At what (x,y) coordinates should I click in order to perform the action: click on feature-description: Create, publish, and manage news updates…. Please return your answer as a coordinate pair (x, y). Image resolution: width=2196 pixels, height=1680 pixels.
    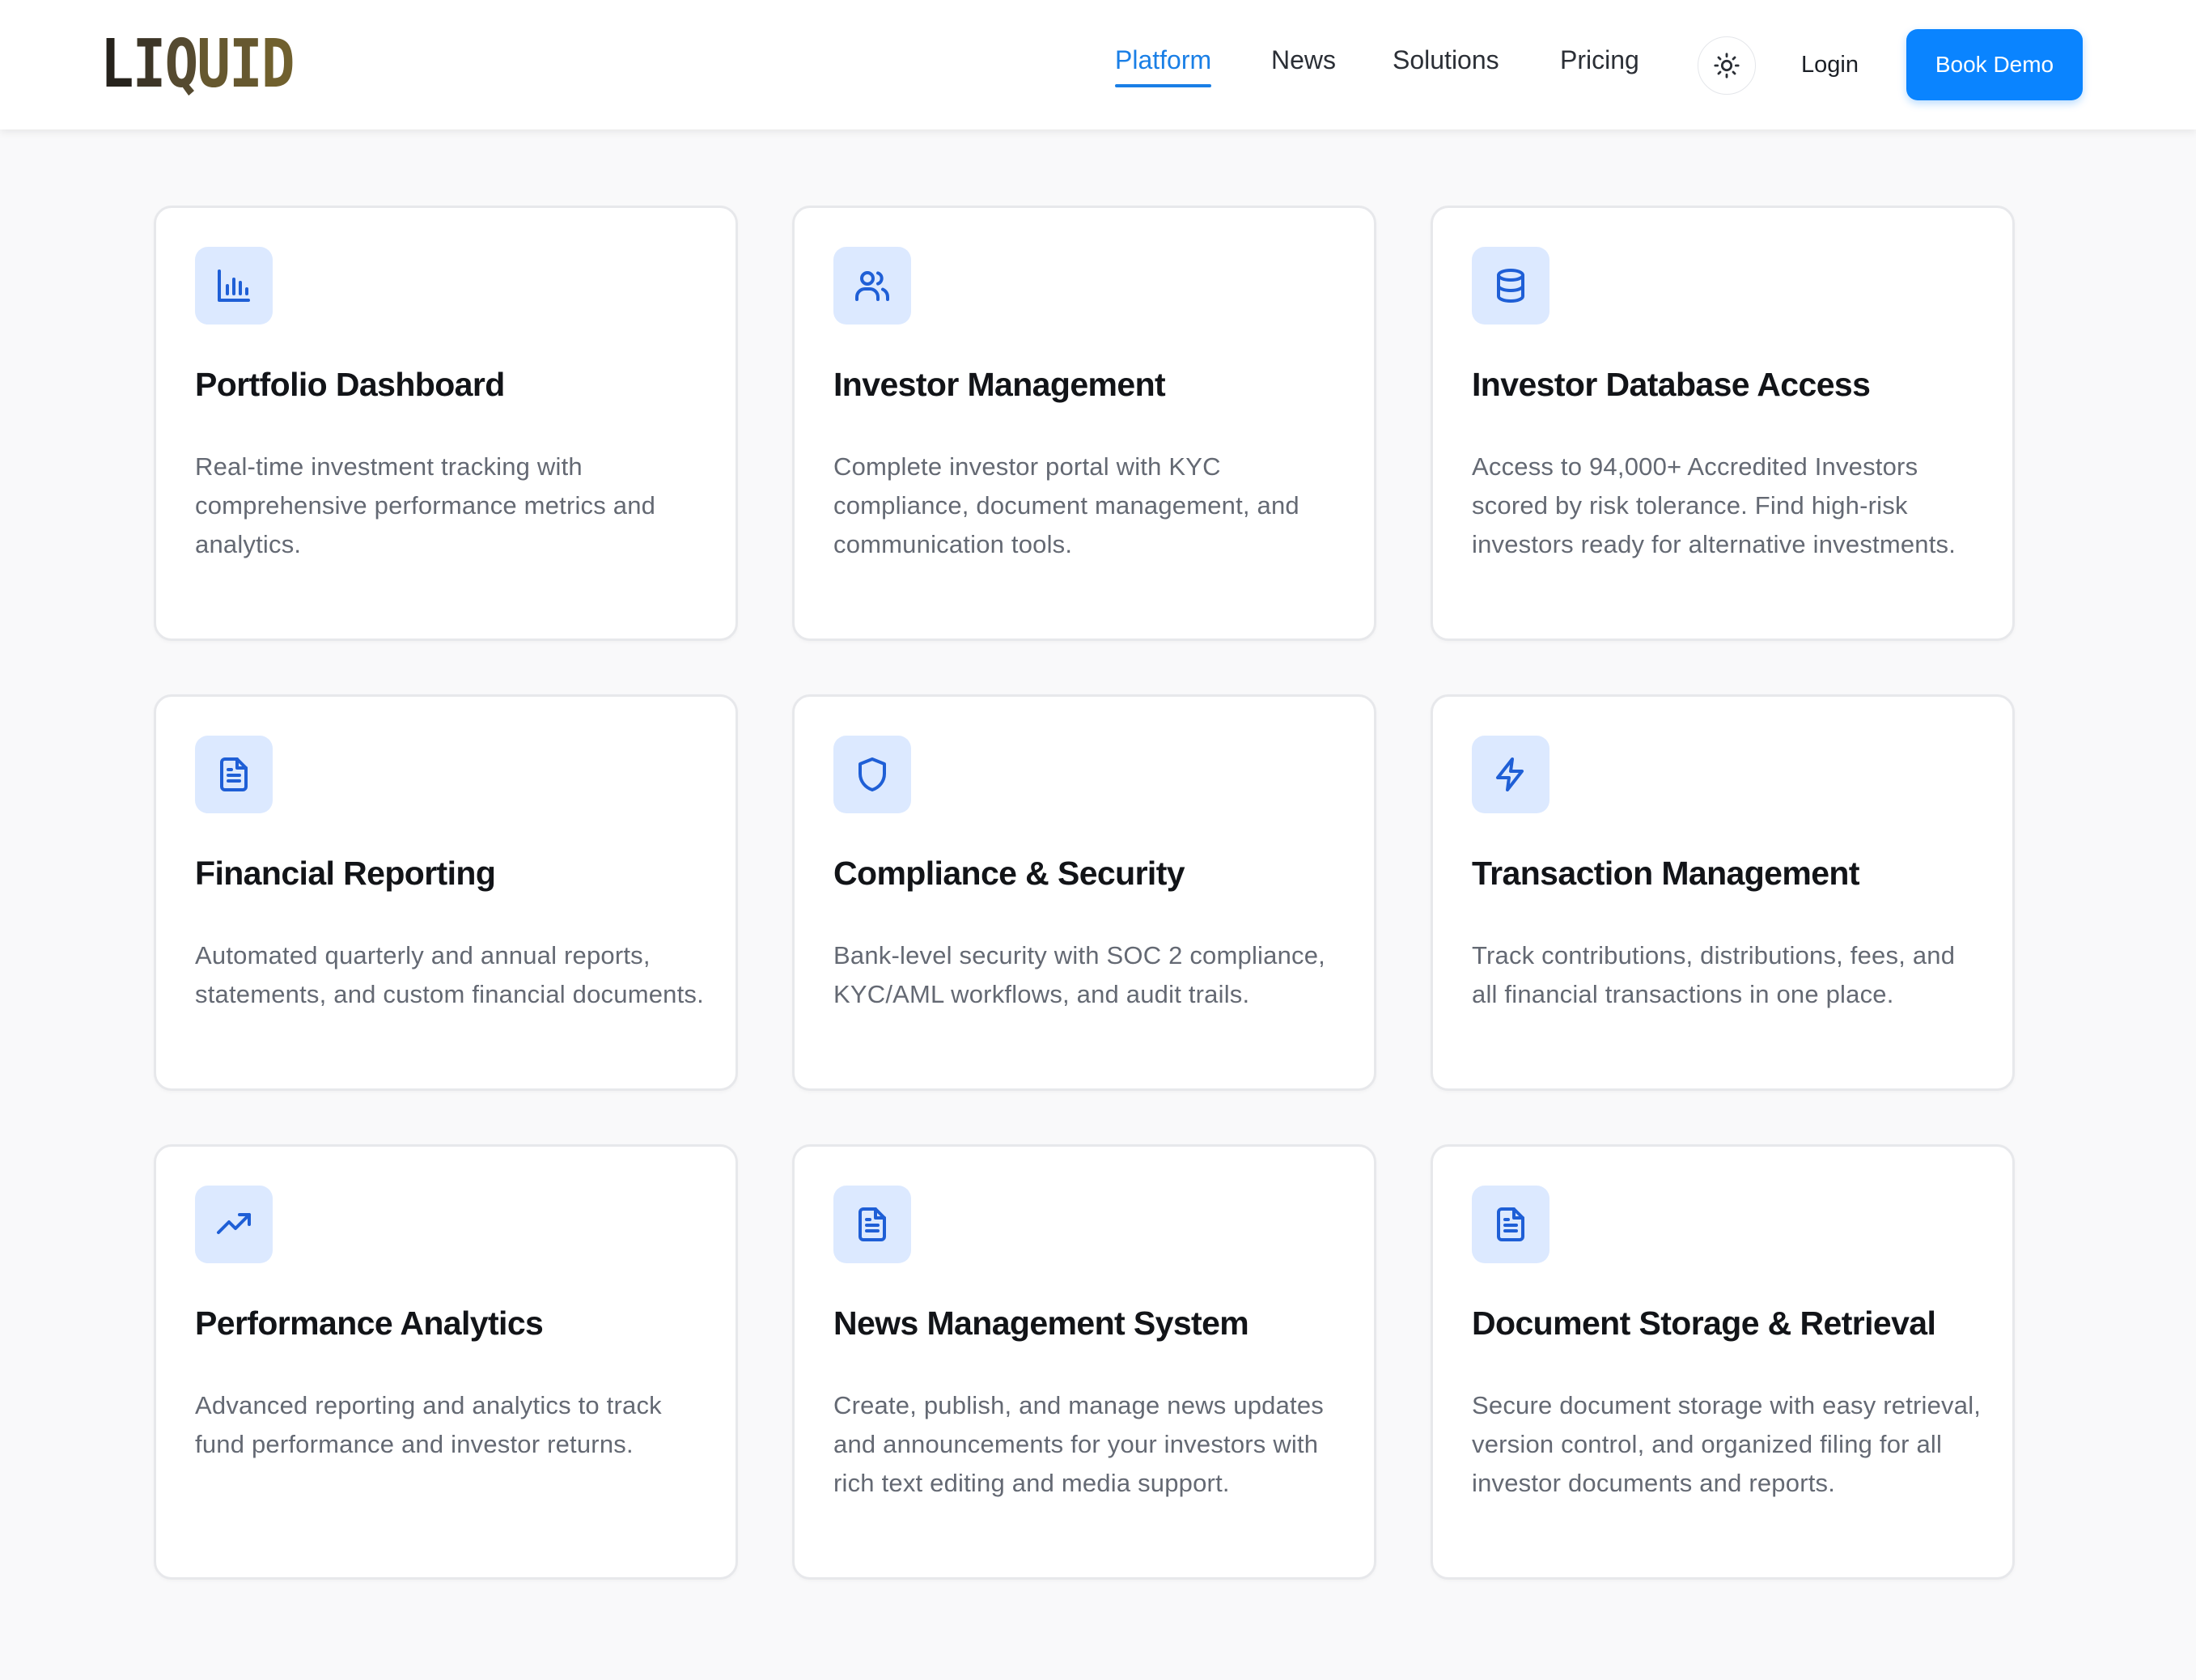
    Looking at the image, I should click on (1079, 1444).